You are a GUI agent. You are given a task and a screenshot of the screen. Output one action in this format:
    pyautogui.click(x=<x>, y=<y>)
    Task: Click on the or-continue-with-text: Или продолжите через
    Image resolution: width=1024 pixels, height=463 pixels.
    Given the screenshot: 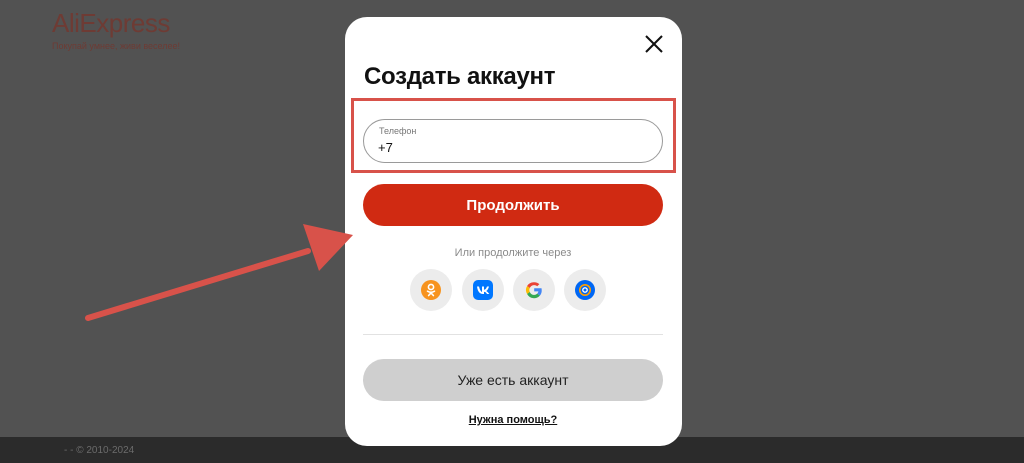 What is the action you would take?
    pyautogui.click(x=513, y=253)
    